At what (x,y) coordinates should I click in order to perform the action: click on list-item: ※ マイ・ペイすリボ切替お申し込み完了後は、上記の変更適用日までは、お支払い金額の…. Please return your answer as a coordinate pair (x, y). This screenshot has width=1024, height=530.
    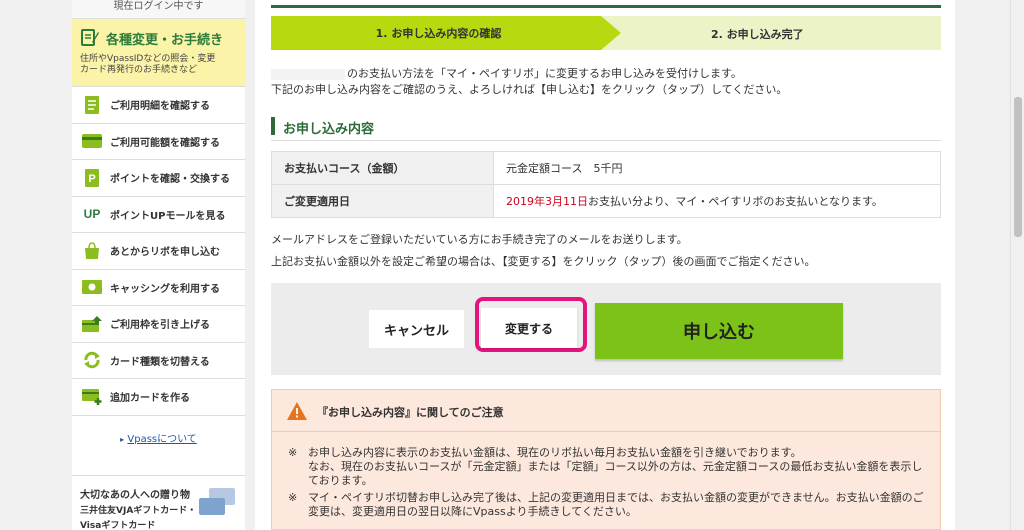
    Looking at the image, I should click on (608, 505).